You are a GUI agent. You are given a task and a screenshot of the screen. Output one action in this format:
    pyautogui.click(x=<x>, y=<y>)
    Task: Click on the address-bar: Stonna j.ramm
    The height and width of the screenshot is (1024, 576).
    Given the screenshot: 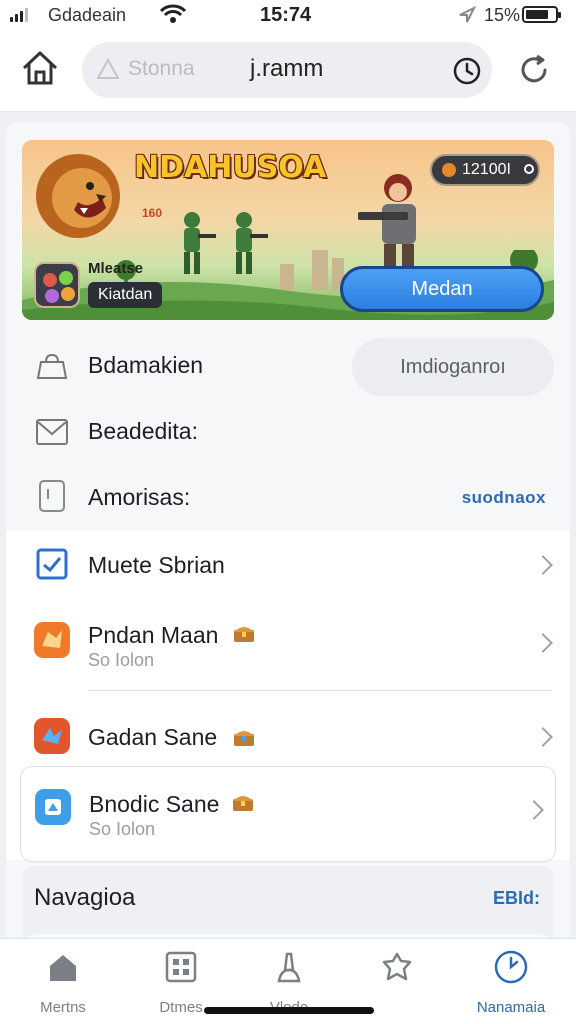 What is the action you would take?
    pyautogui.click(x=287, y=70)
    